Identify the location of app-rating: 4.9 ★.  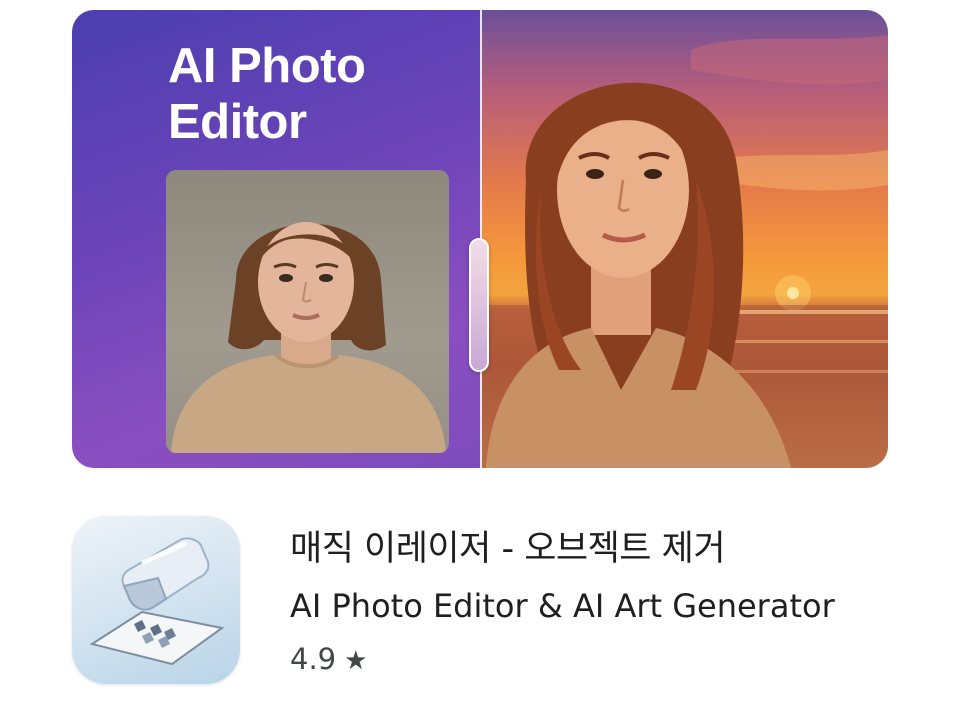
(328, 659).